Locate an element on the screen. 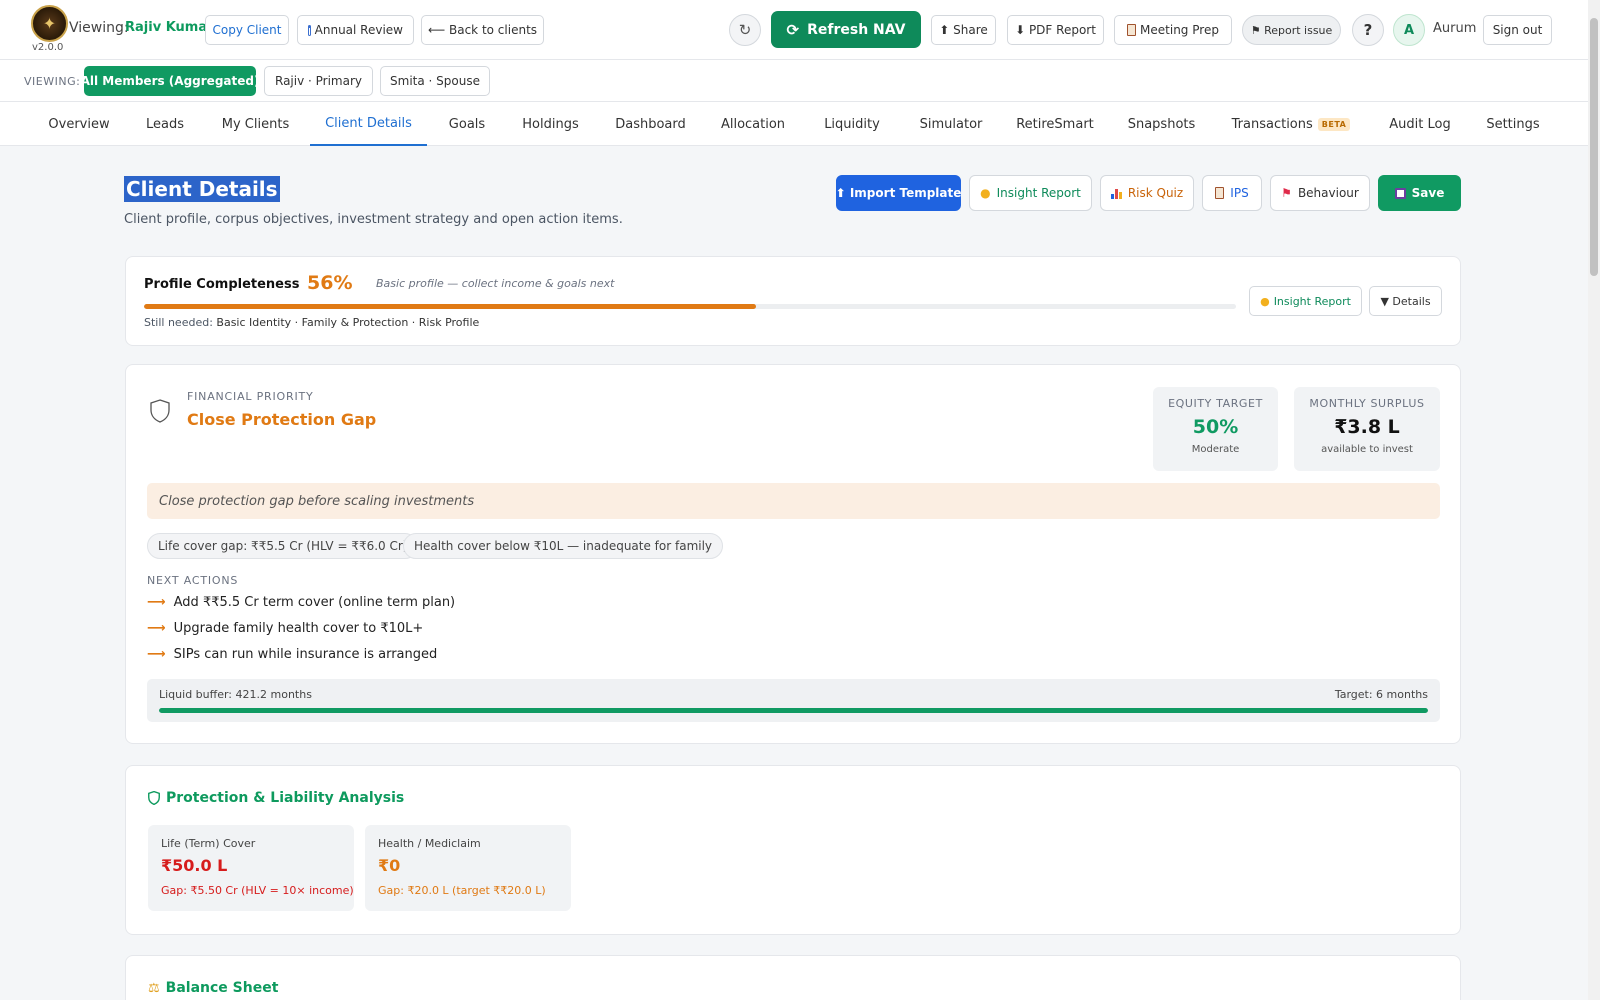 The image size is (1600, 1000). member-pill-rajiv: Rajiv · Primary is located at coordinates (318, 81).